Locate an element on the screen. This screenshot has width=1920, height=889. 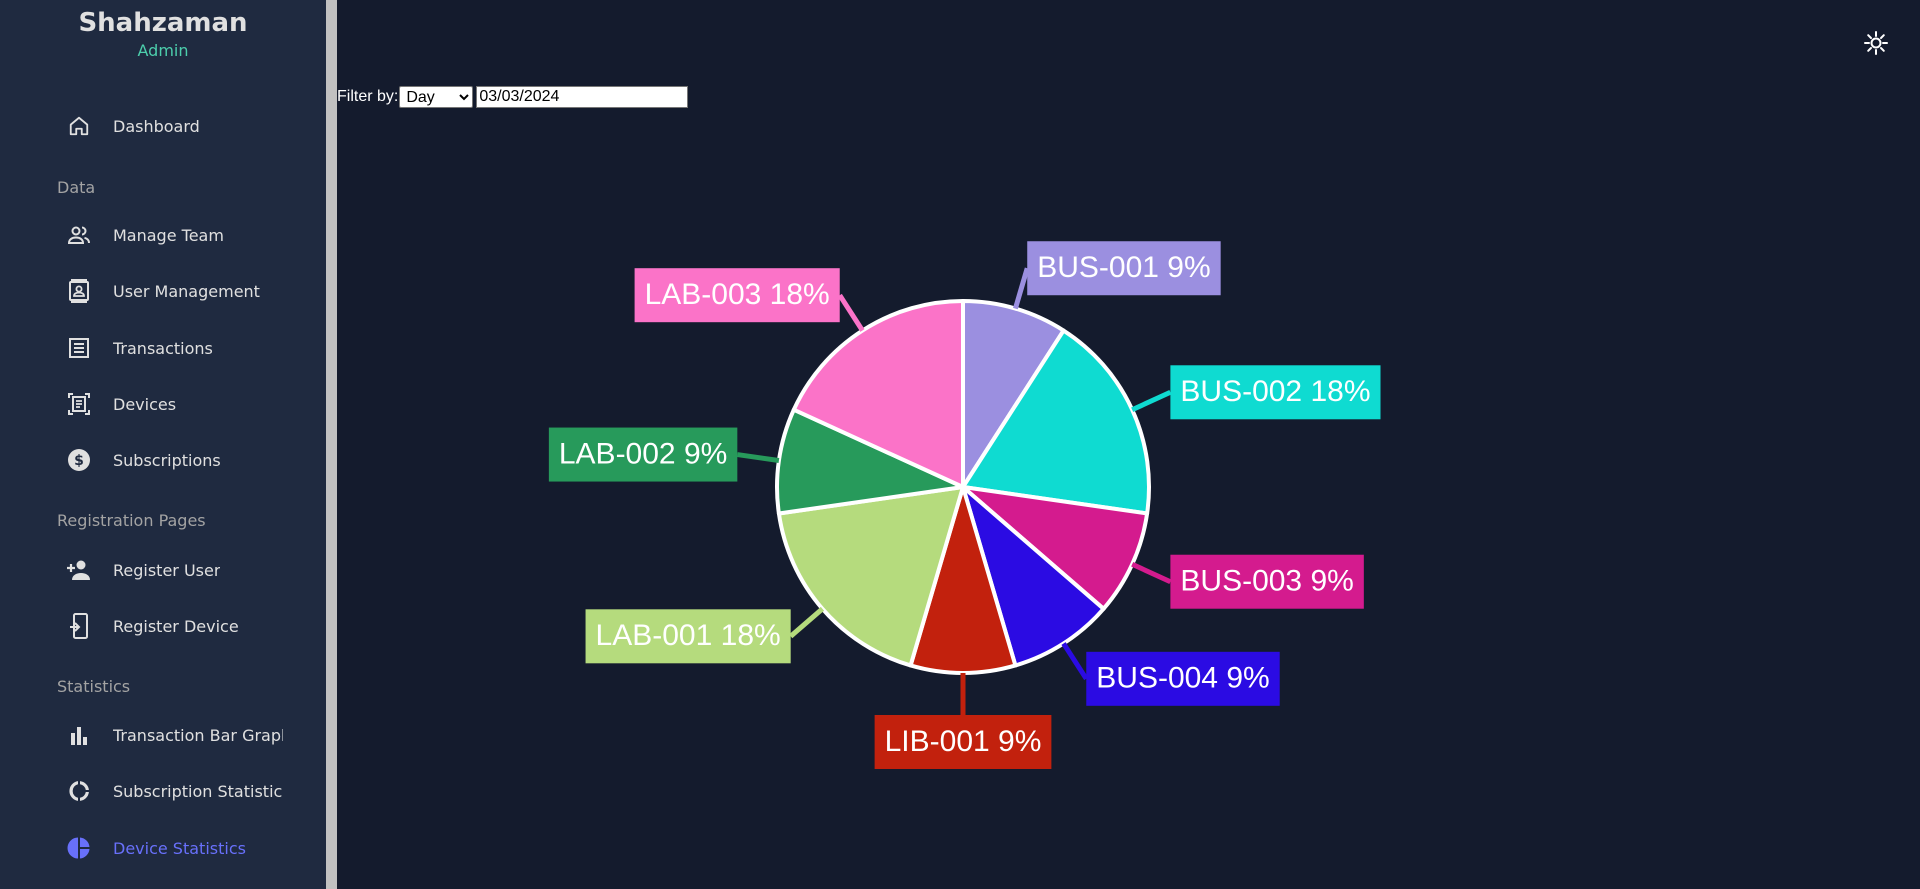
bar-chart-icon is located at coordinates (79, 735).